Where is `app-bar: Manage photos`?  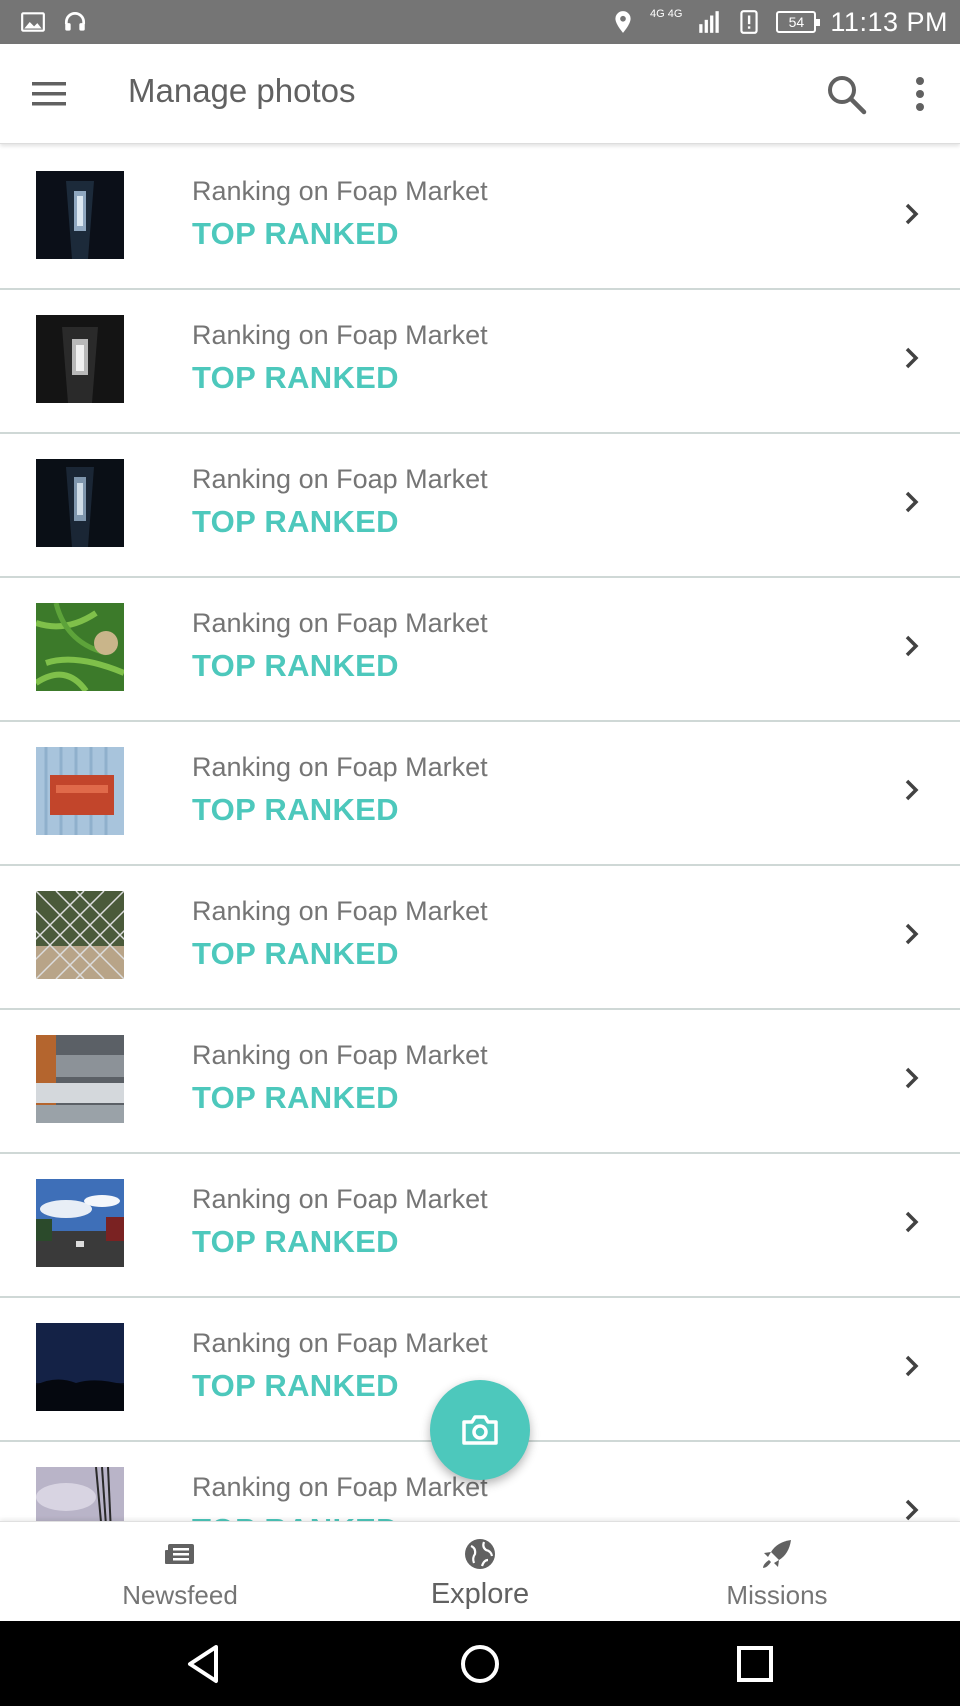 app-bar: Manage photos is located at coordinates (480, 94).